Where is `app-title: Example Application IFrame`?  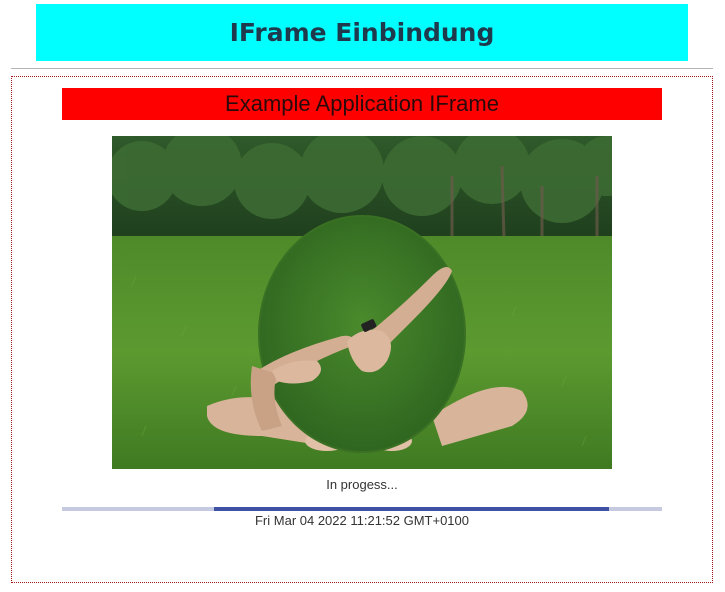 app-title: Example Application IFrame is located at coordinates (362, 103).